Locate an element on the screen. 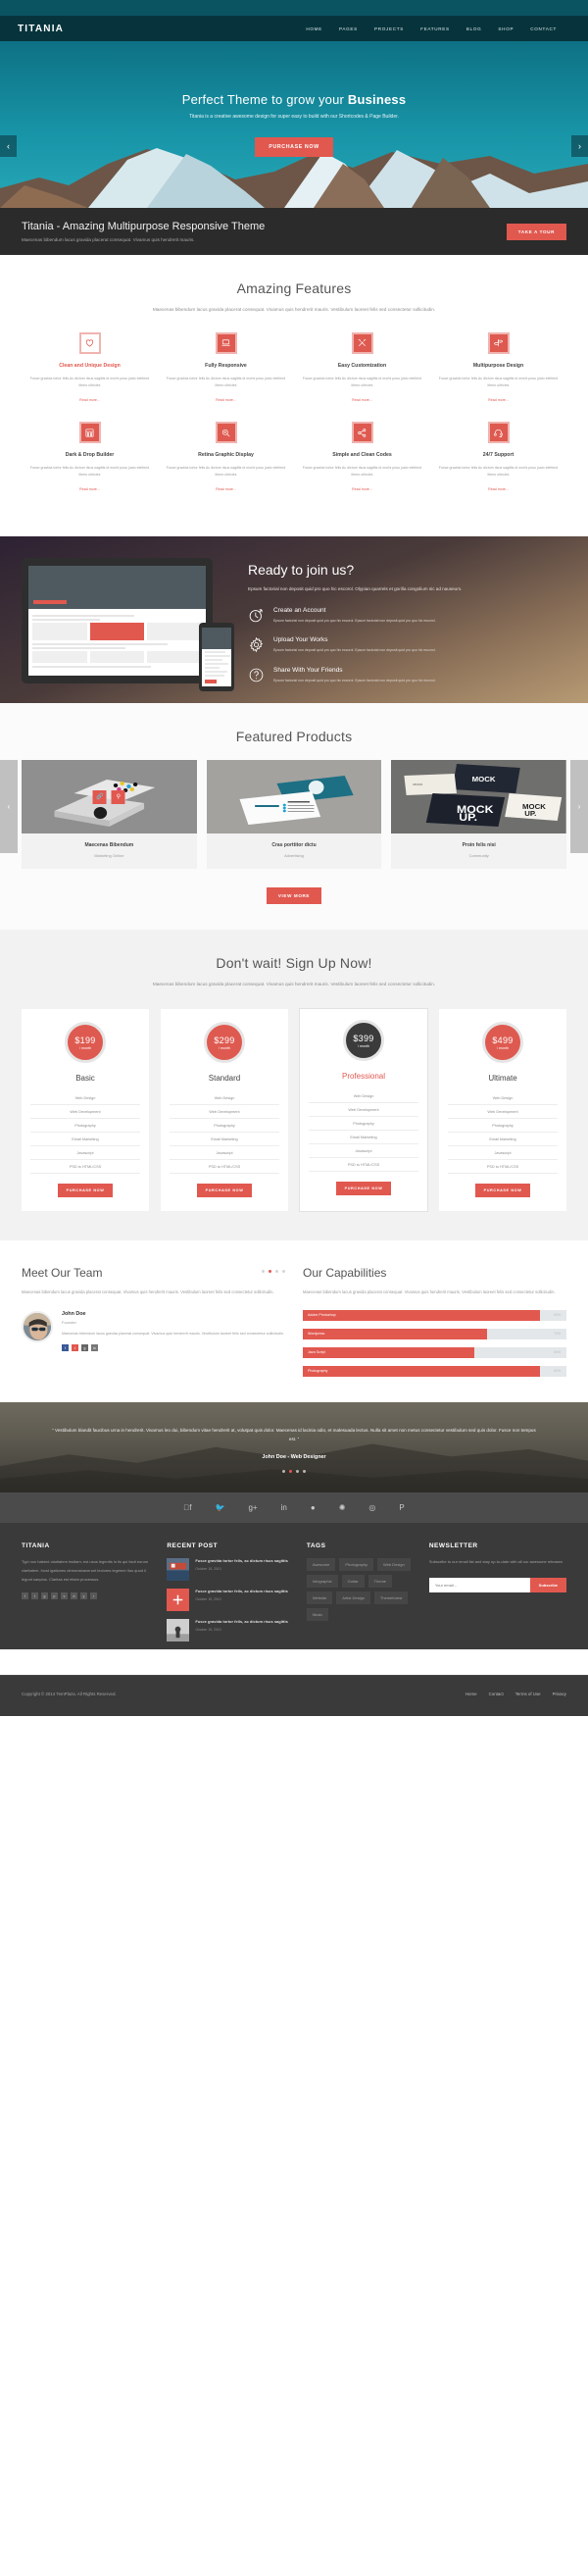 The height and width of the screenshot is (2576, 588). google-plus-icon: g+ is located at coordinates (253, 1507).